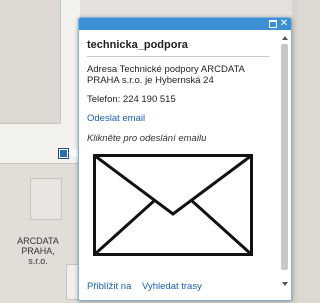  Describe the element at coordinates (172, 286) in the screenshot. I see `find-route-link: Vyhledat trasy` at that location.